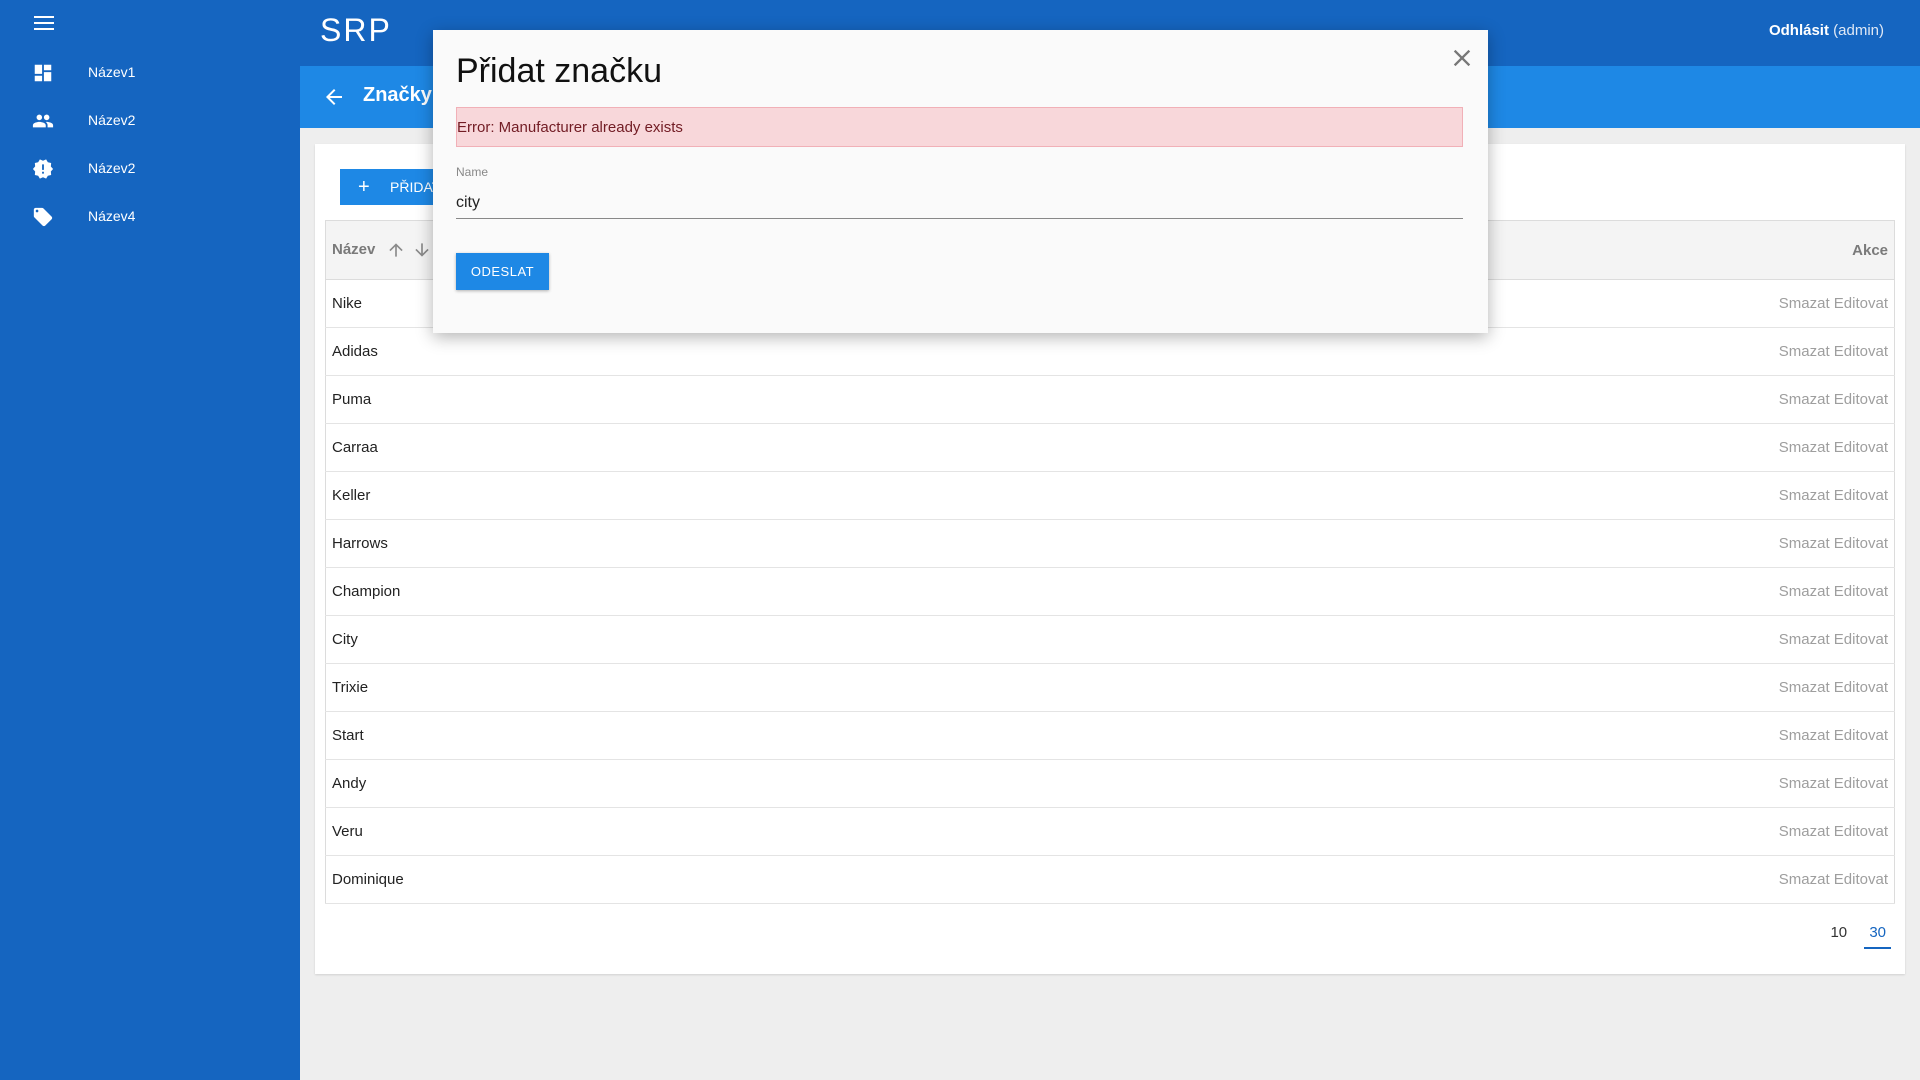  I want to click on brand-name: Trixie, so click(702, 687).